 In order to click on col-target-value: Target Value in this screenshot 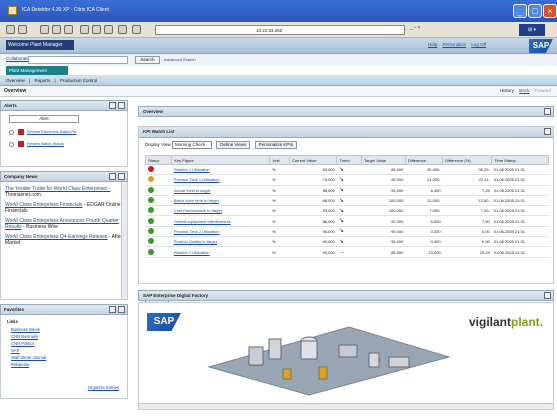, I will do `click(383, 160)`.